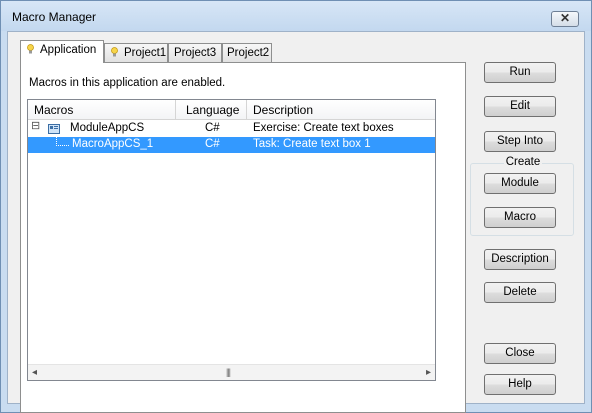 This screenshot has width=592, height=413. Describe the element at coordinates (68, 50) in the screenshot. I see `tab-application-label: Application` at that location.